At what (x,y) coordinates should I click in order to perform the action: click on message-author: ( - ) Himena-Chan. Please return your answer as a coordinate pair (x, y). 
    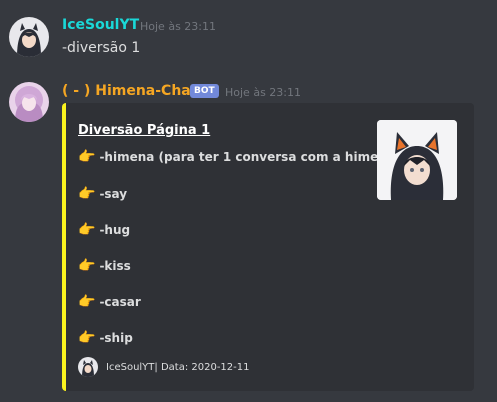
    Looking at the image, I should click on (131, 91).